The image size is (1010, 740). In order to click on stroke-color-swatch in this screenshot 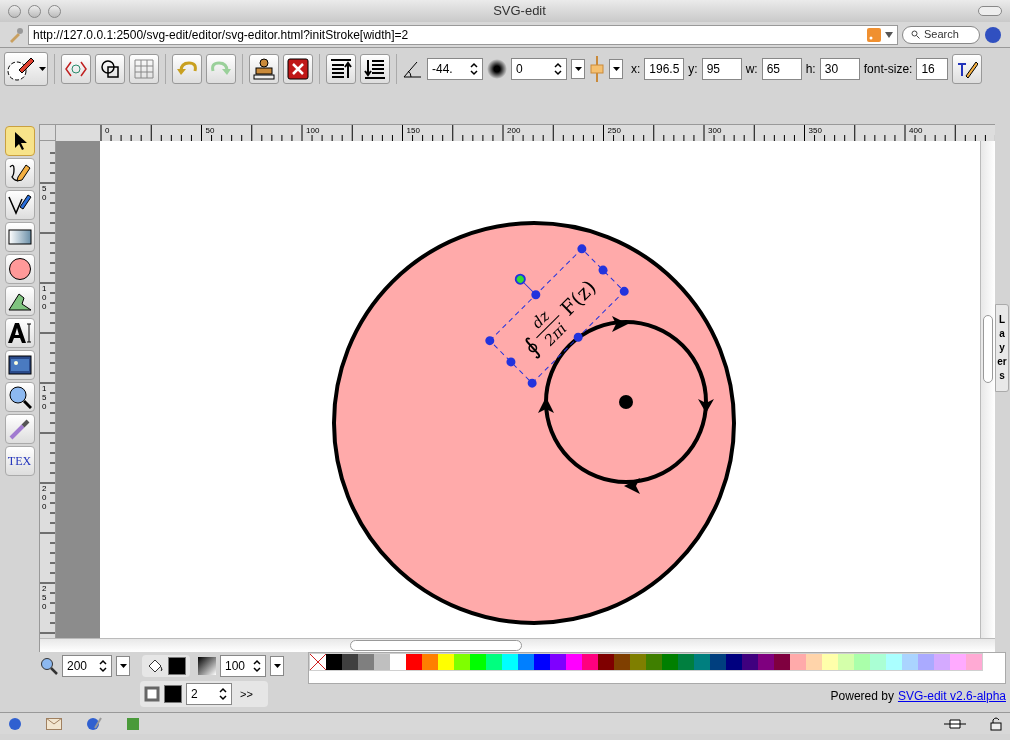, I will do `click(173, 694)`.